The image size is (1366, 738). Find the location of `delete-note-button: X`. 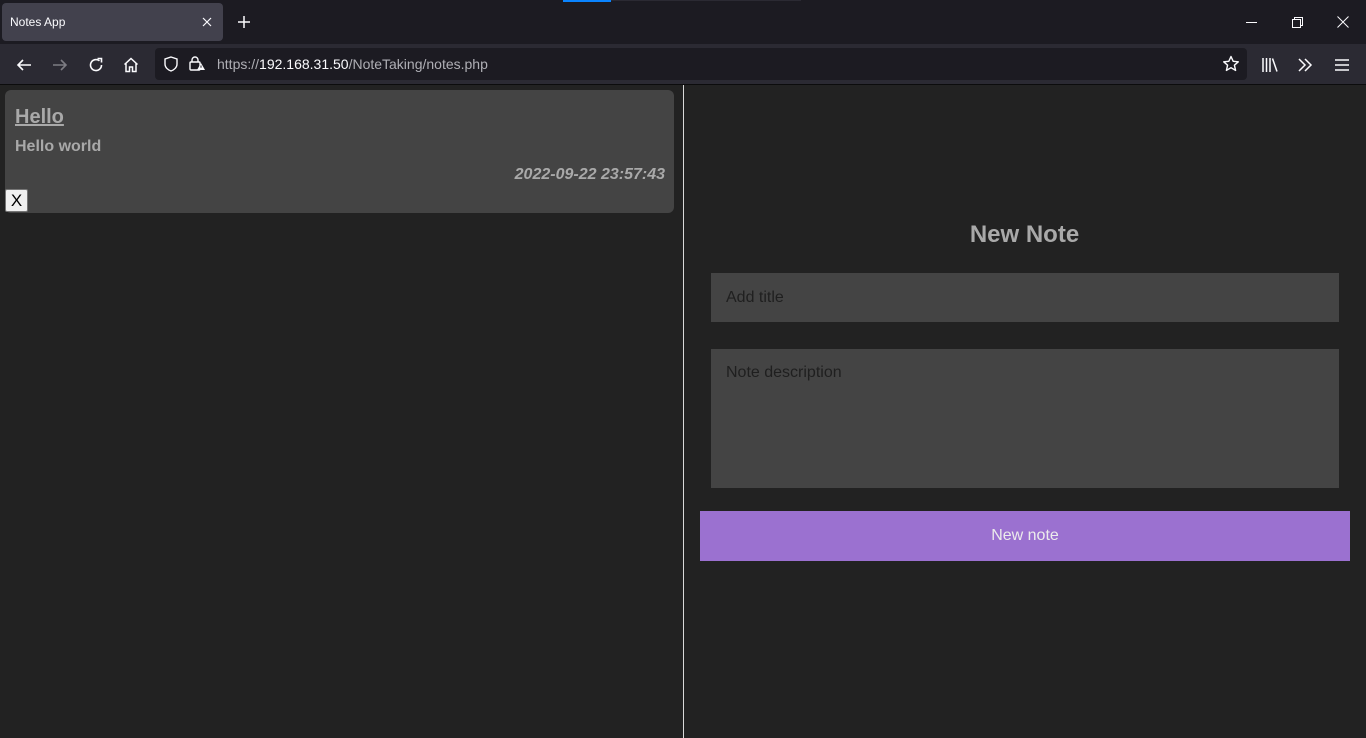

delete-note-button: X is located at coordinates (16, 200).